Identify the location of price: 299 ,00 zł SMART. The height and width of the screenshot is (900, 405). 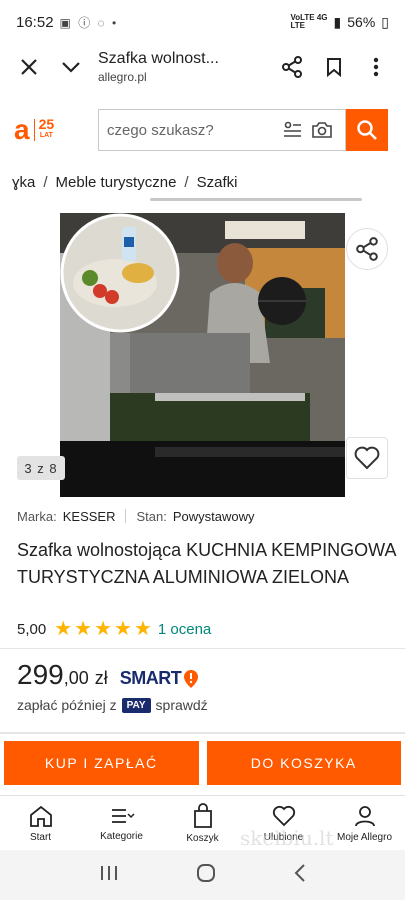
(108, 675).